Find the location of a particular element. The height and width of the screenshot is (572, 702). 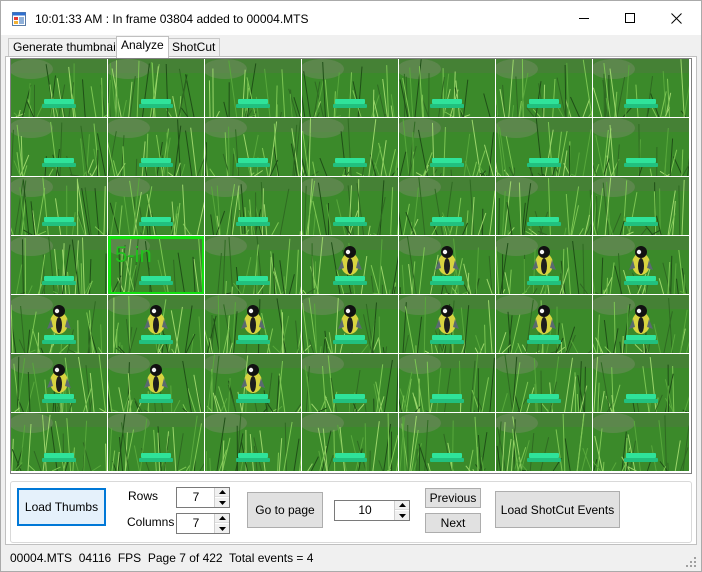

page-stepper-arrows is located at coordinates (401, 510).